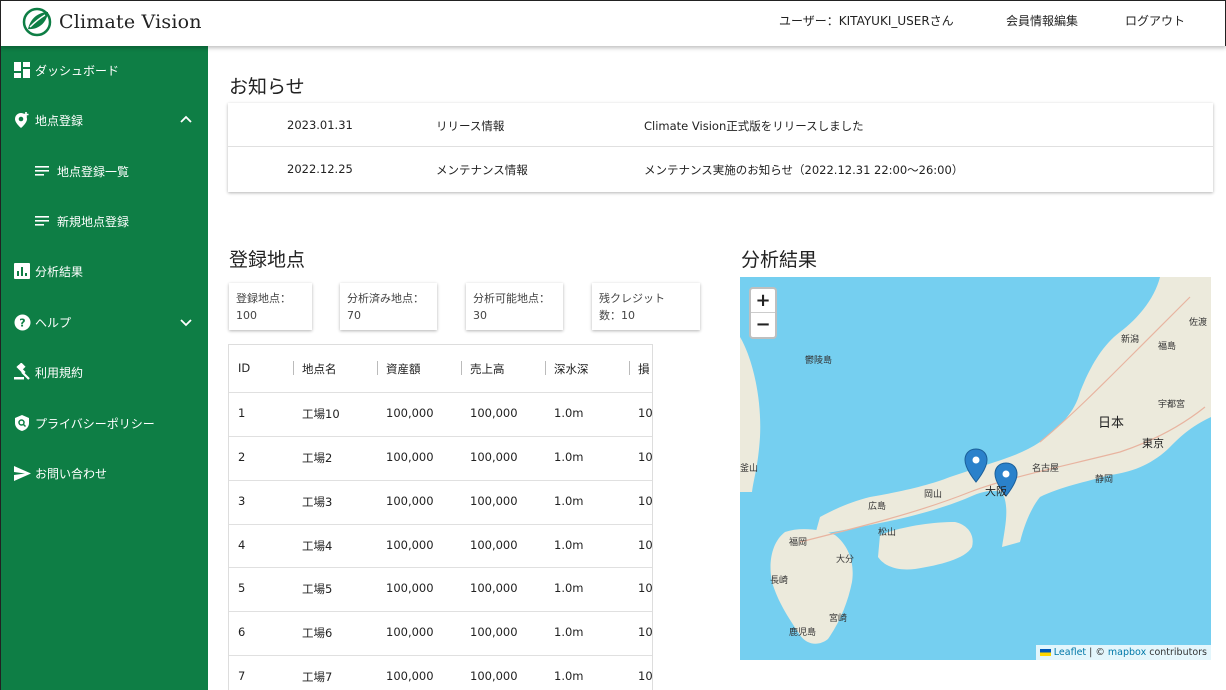  Describe the element at coordinates (403, 369) in the screenshot. I see `column-header-assets: 資産額` at that location.